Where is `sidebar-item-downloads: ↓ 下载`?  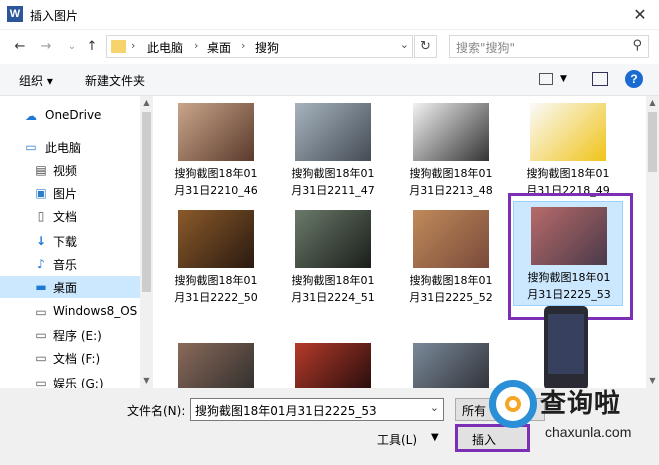 sidebar-item-downloads: ↓ 下载 is located at coordinates (70, 241).